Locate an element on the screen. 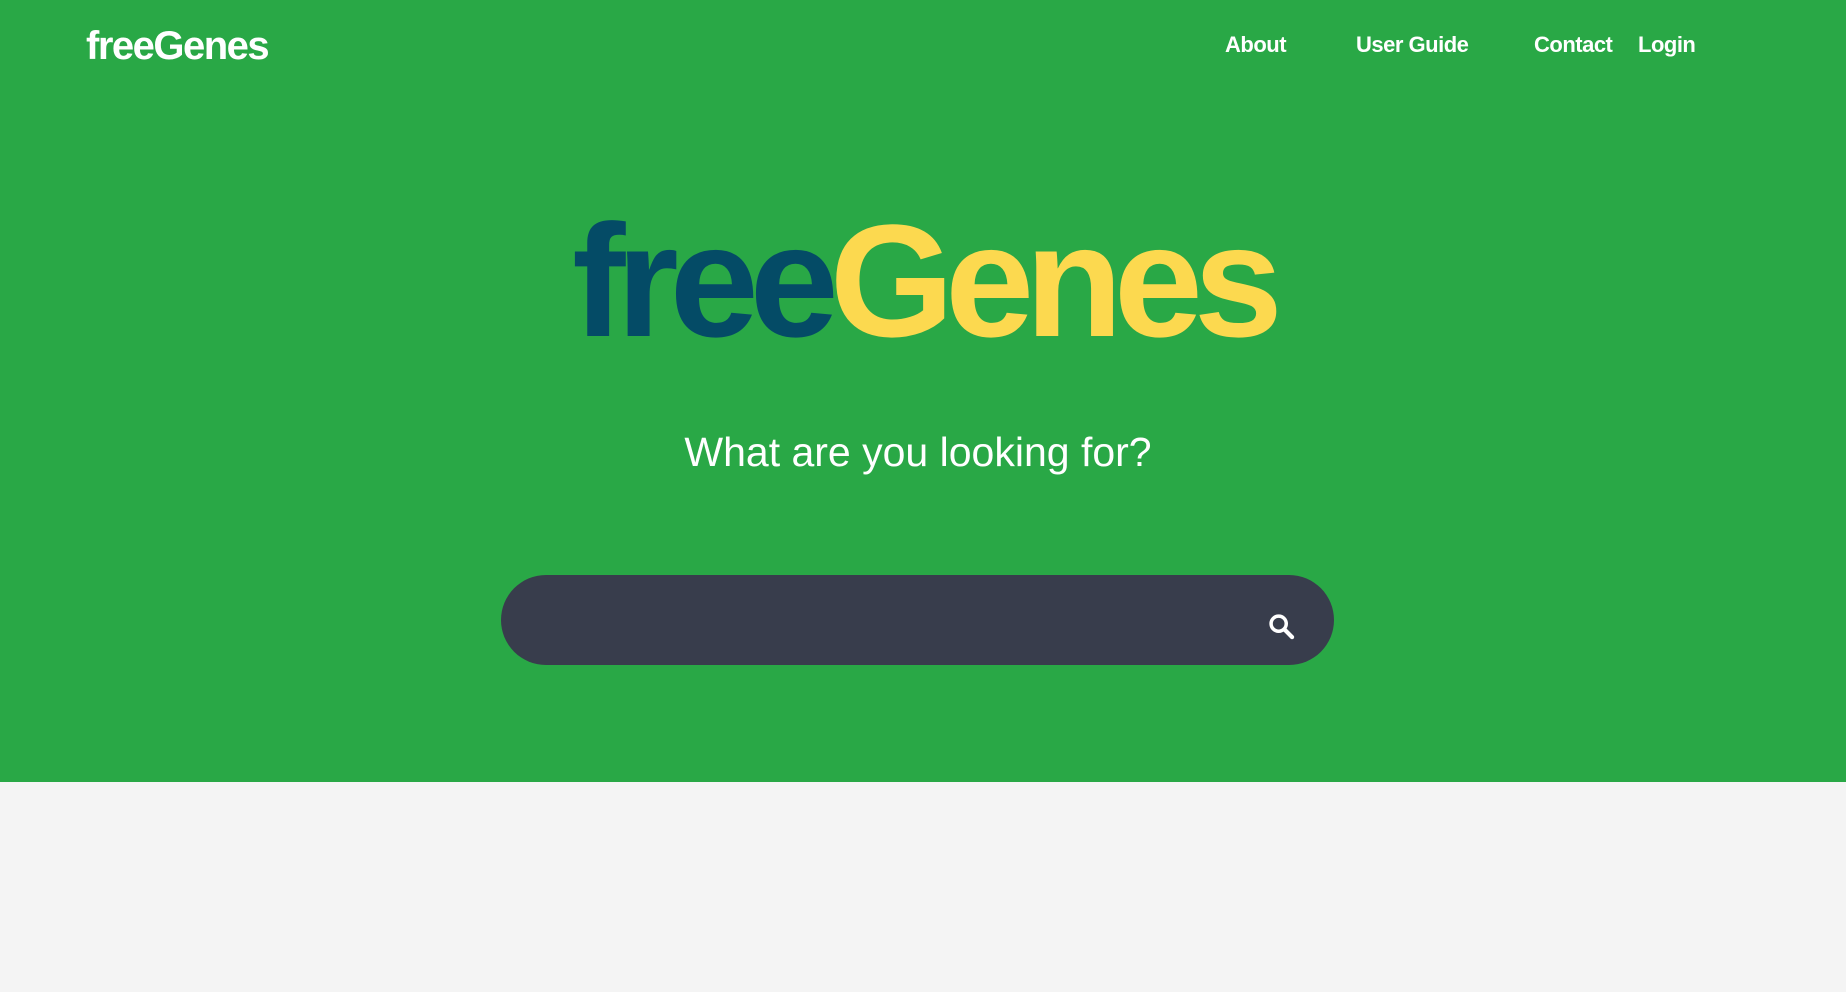  nav-user-guide-link: User Guide is located at coordinates (1412, 45).